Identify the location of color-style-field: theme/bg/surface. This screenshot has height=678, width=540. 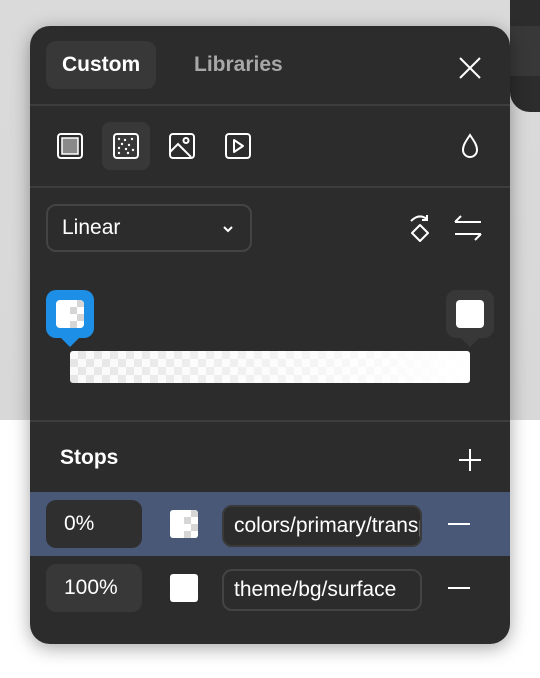
(322, 590).